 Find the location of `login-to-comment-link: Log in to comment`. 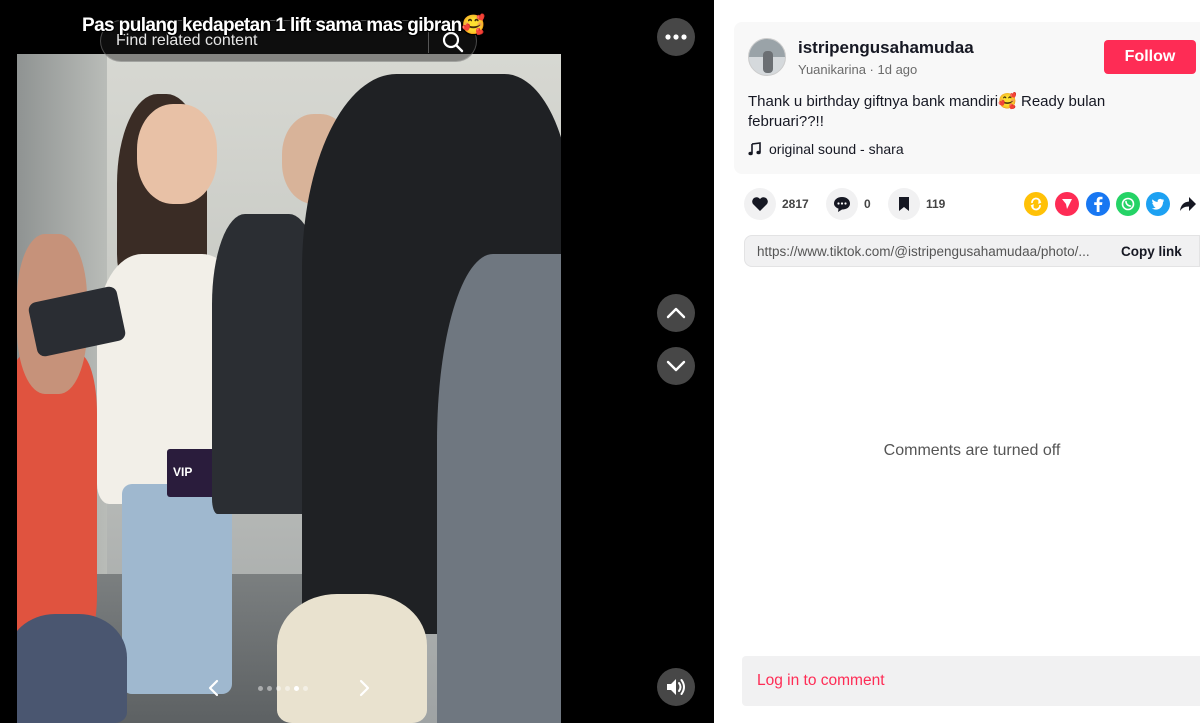

login-to-comment-link: Log in to comment is located at coordinates (821, 681).